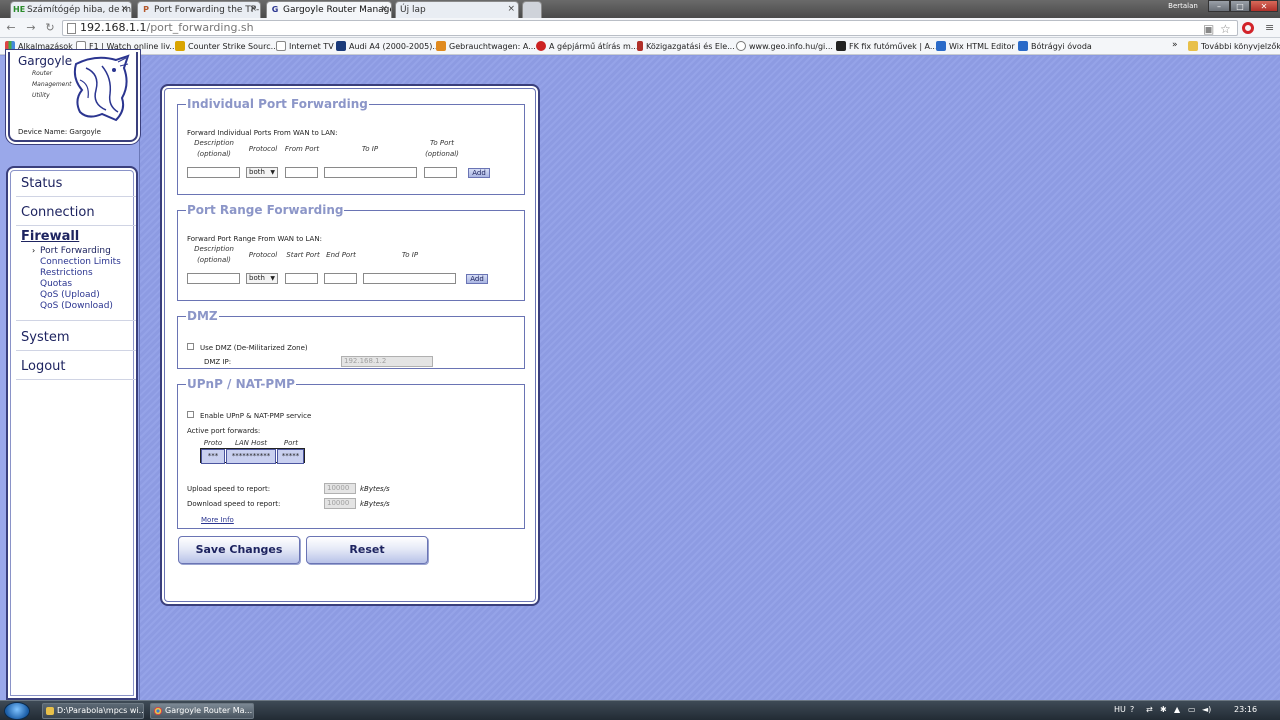 Image resolution: width=1280 pixels, height=720 pixels. Describe the element at coordinates (1219, 6) in the screenshot. I see `minimize-icon: –` at that location.